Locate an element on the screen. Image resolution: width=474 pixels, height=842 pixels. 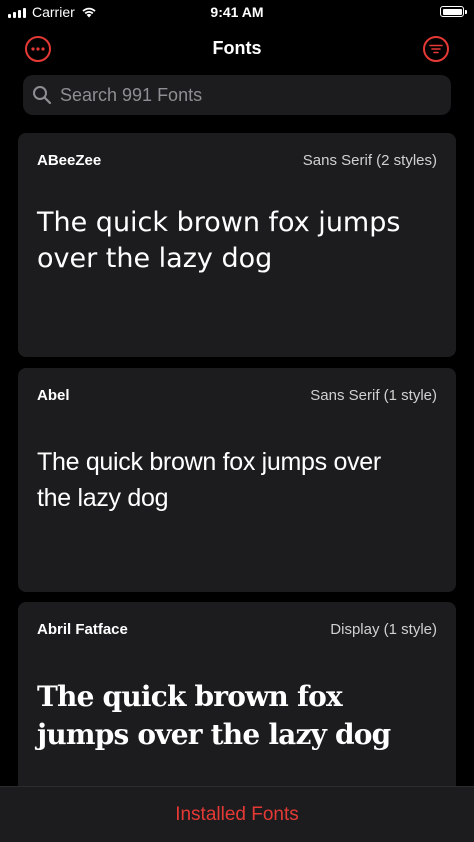
filter-icon is located at coordinates (436, 49).